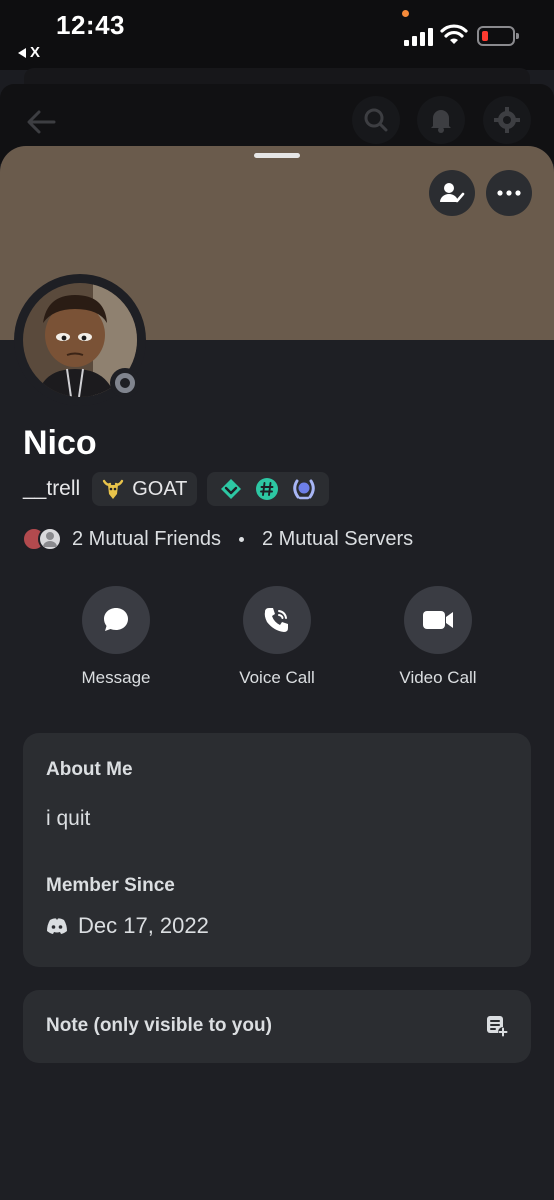 This screenshot has height=1200, width=554. I want to click on note-label: Note (only visible to you), so click(159, 1025).